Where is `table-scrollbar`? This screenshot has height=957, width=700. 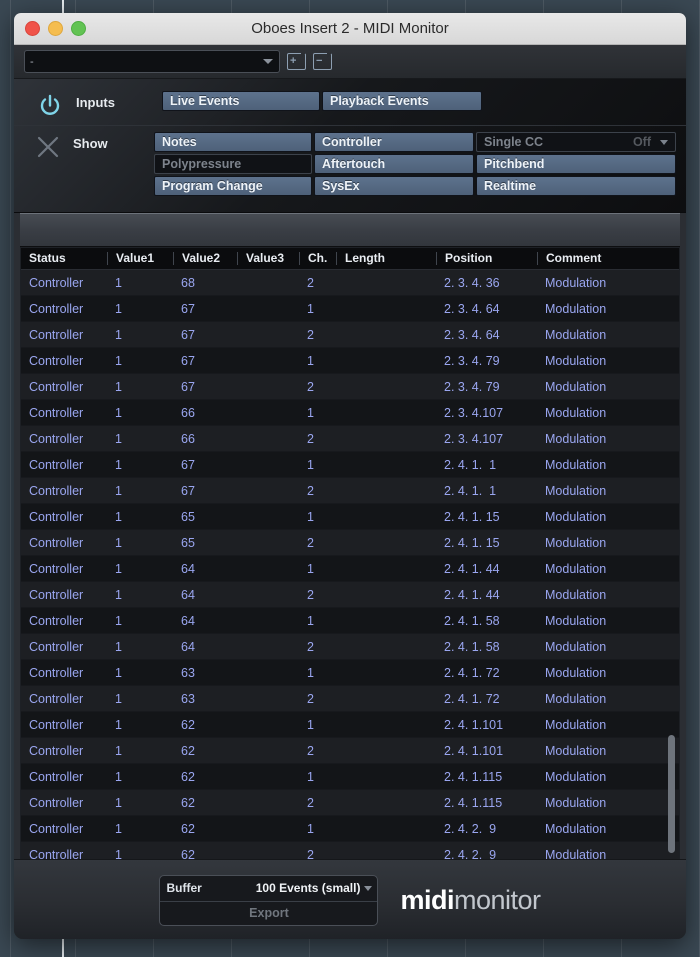 table-scrollbar is located at coordinates (671, 564).